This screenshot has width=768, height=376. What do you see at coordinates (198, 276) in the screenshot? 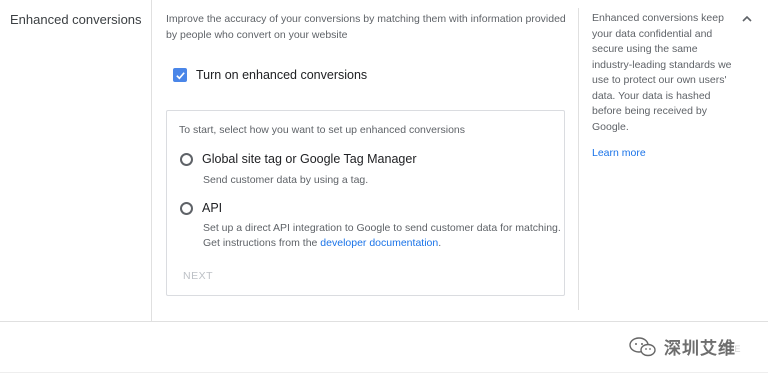
I see `next-button: NEXT` at bounding box center [198, 276].